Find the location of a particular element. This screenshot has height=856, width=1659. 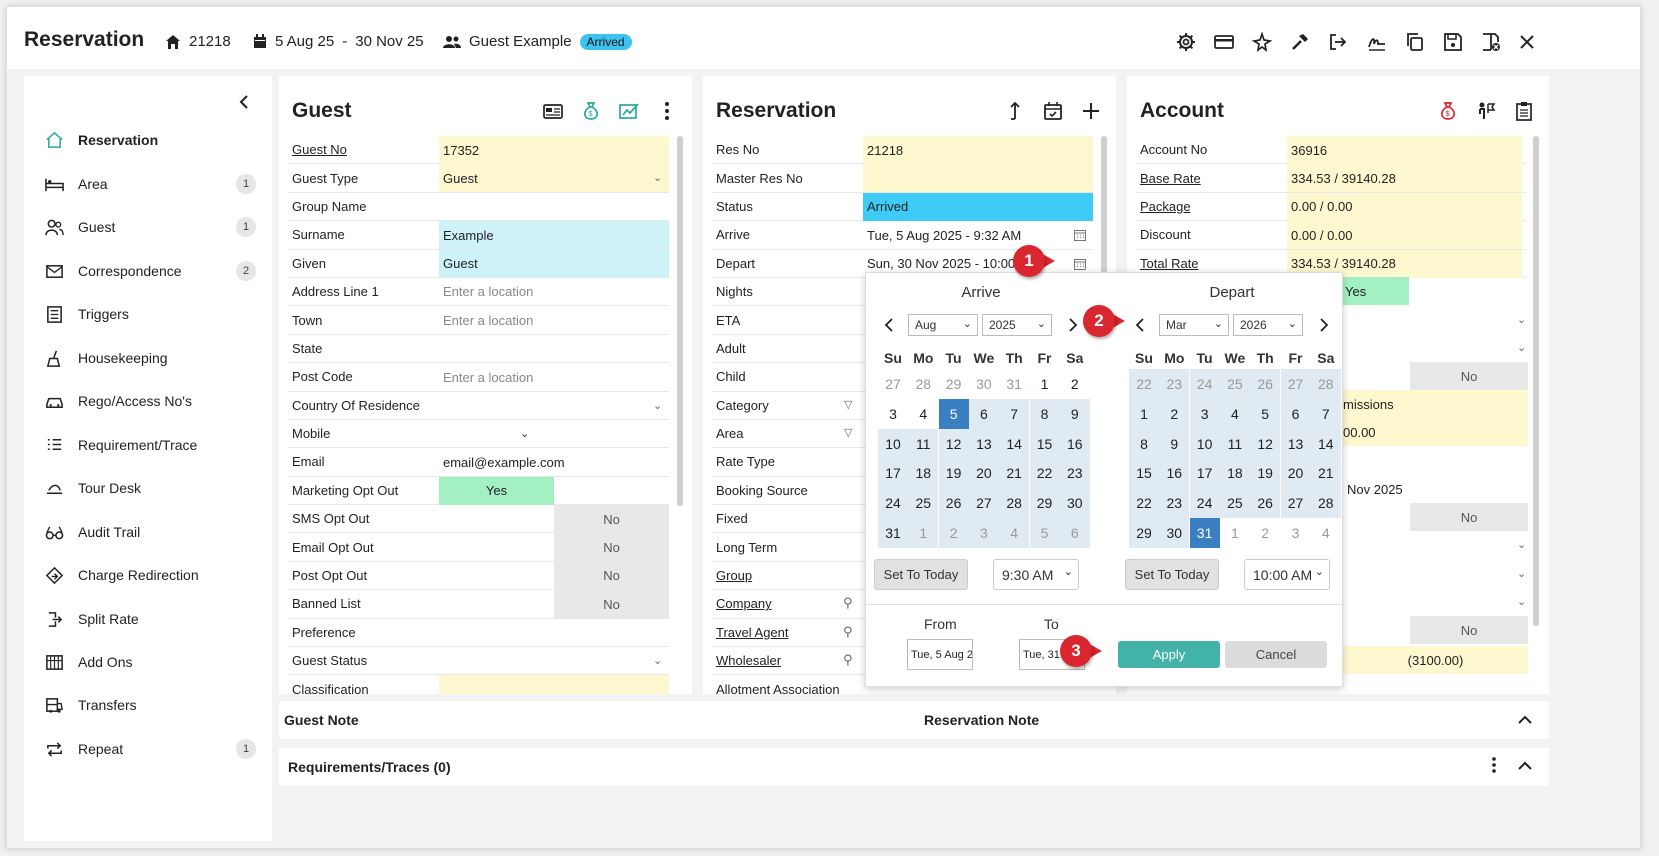

guest-note-label: Guest Note is located at coordinates (321, 720).